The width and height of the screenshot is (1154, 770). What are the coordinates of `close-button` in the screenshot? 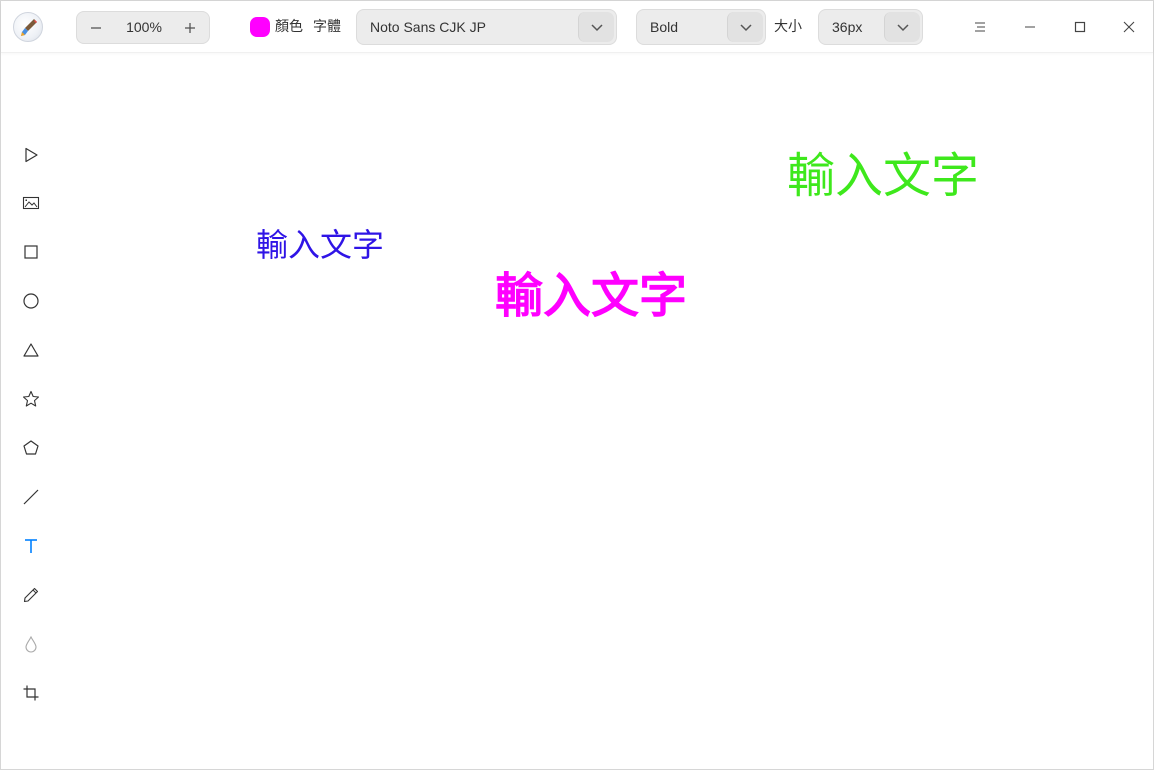 It's located at (1129, 27).